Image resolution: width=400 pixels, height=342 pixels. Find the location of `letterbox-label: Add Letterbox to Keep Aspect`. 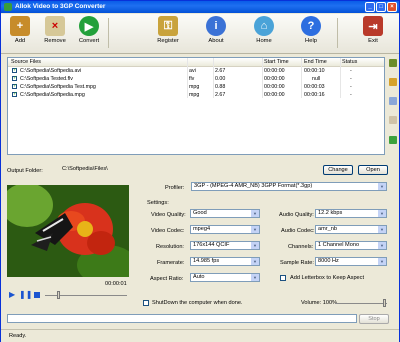

letterbox-label: Add Letterbox to Keep Aspect is located at coordinates (327, 278).